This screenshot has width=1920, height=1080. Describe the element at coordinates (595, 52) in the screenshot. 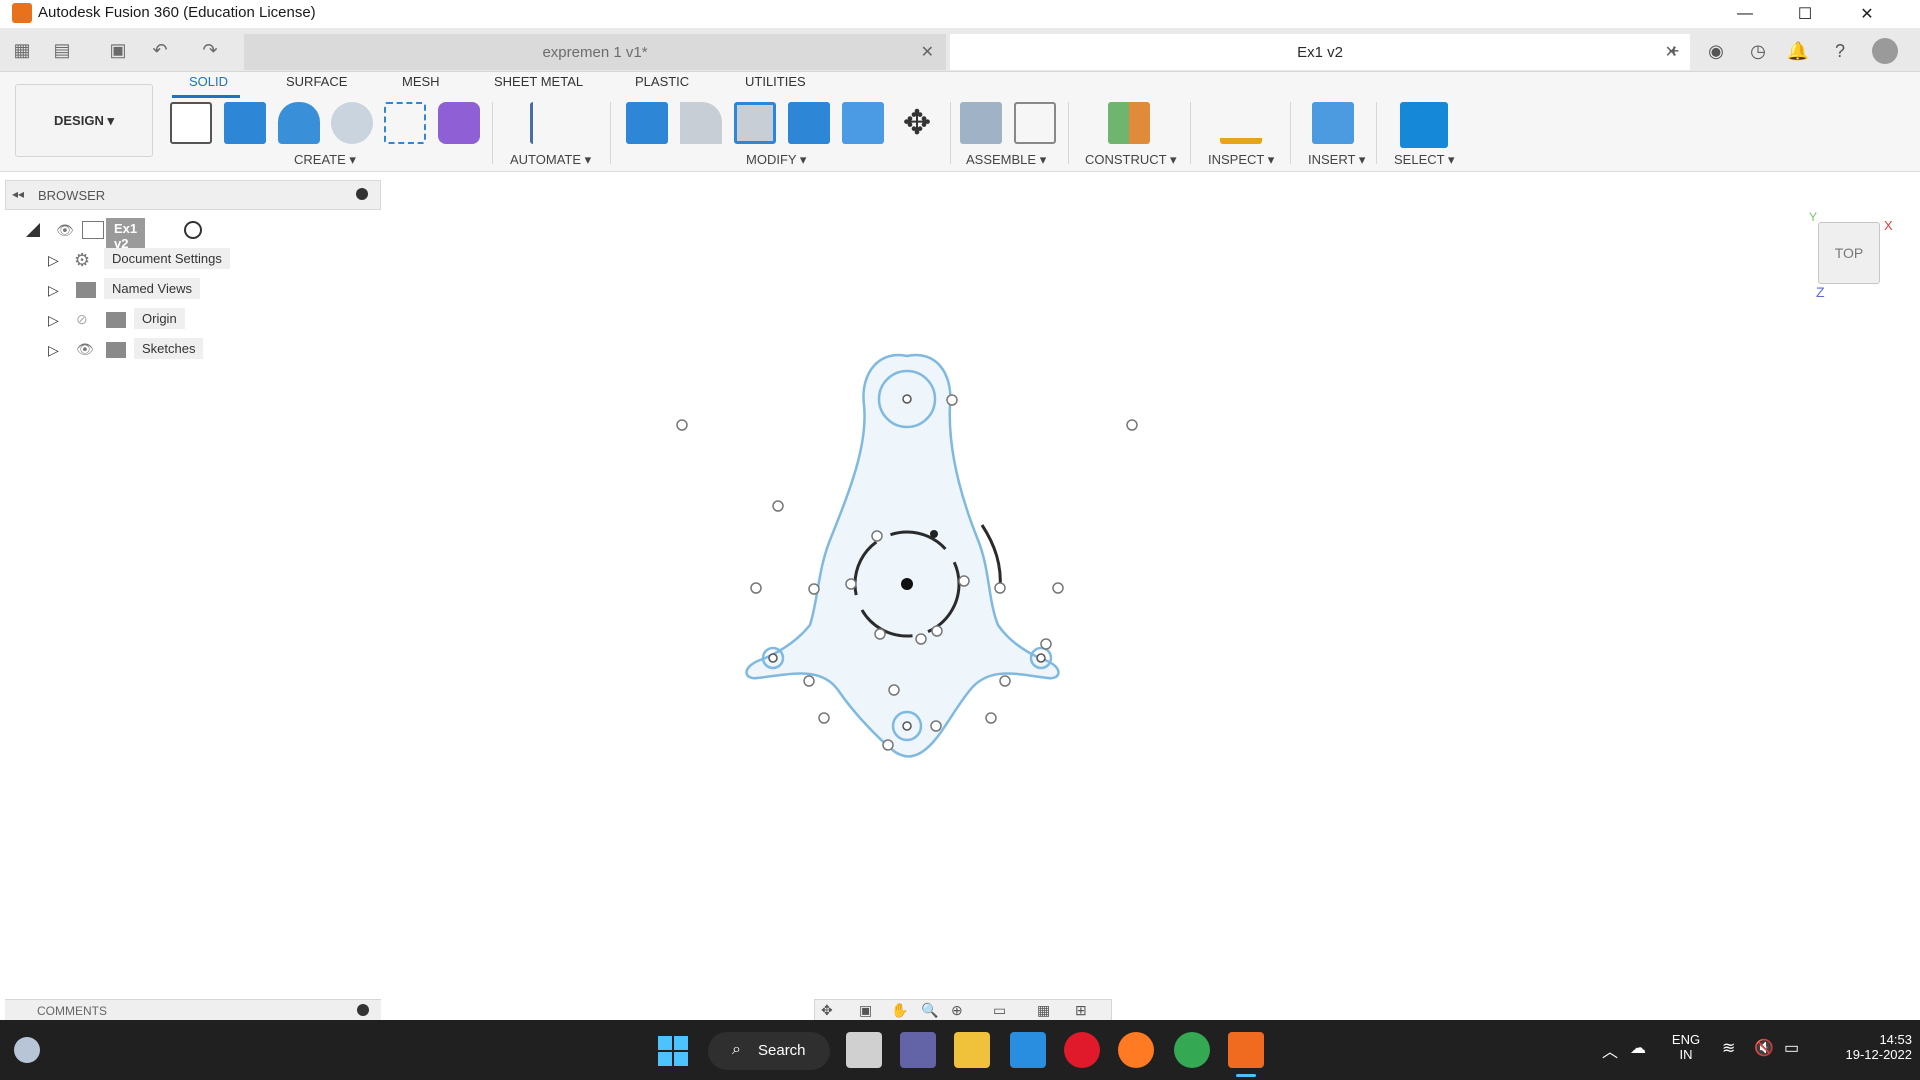

I see `tab-expremen-1: expremen 1 v1* ✕` at that location.